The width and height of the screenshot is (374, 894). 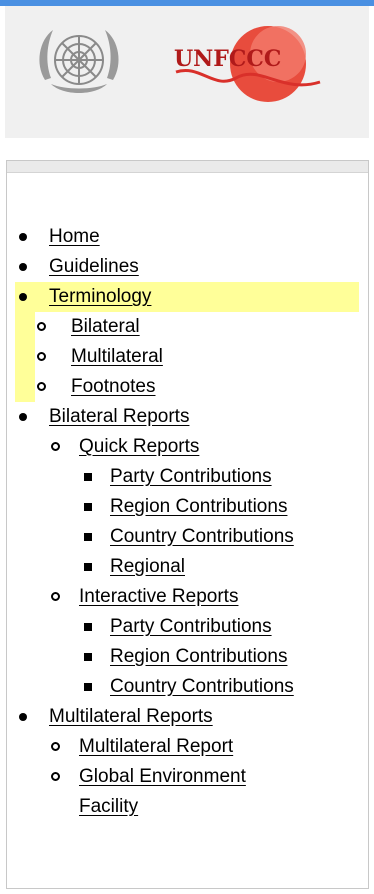 I want to click on nav-subitem-interactive-reports: Interactive Reports, so click(x=143, y=597).